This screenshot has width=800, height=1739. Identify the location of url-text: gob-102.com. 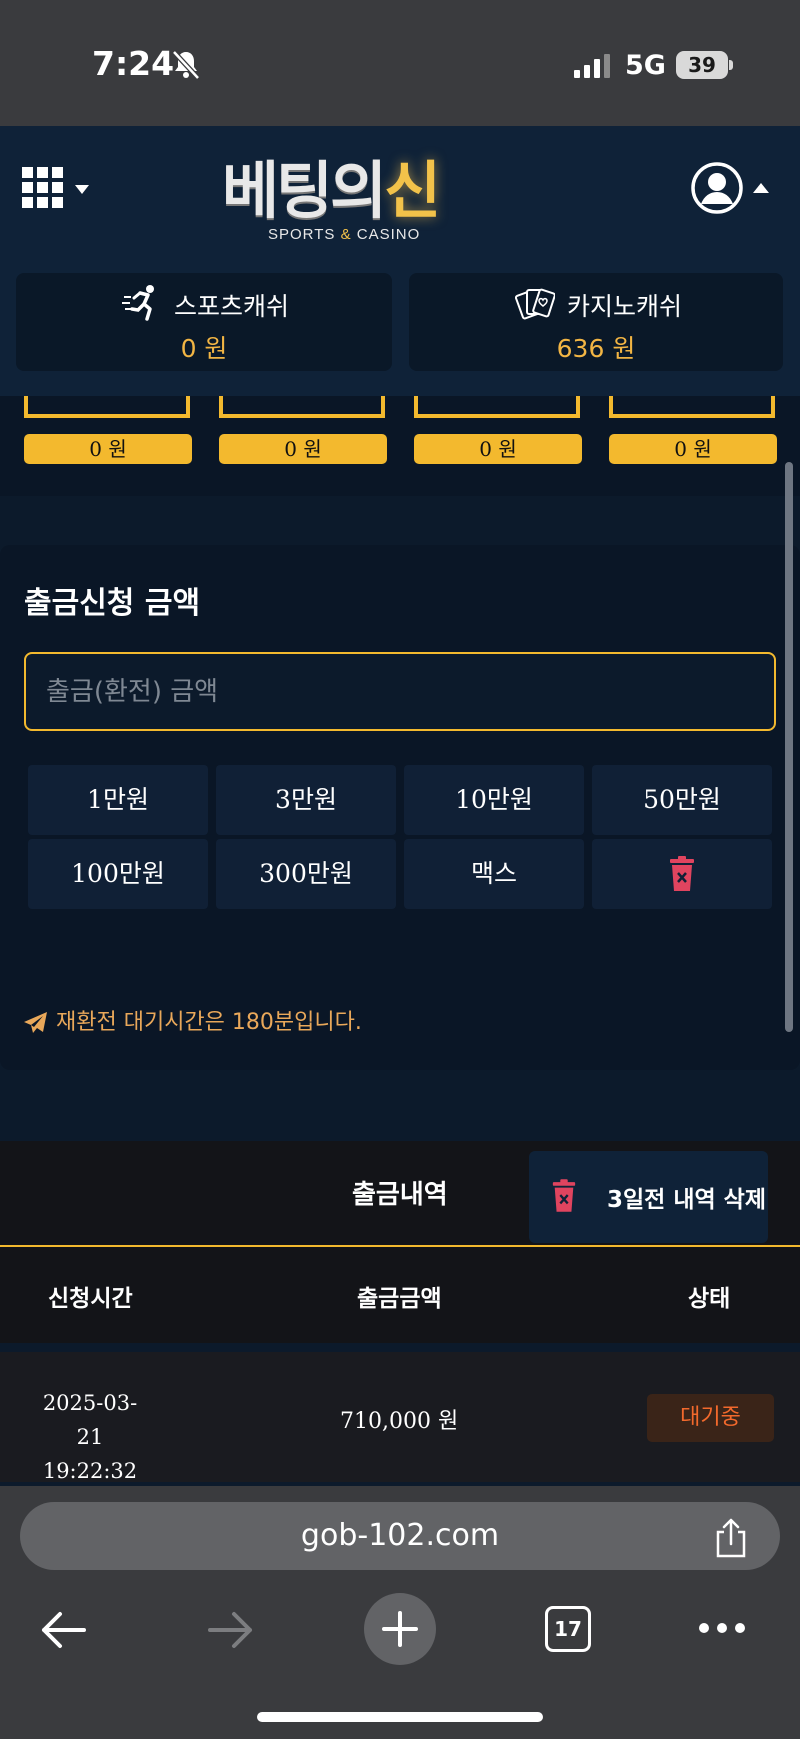
(400, 1535).